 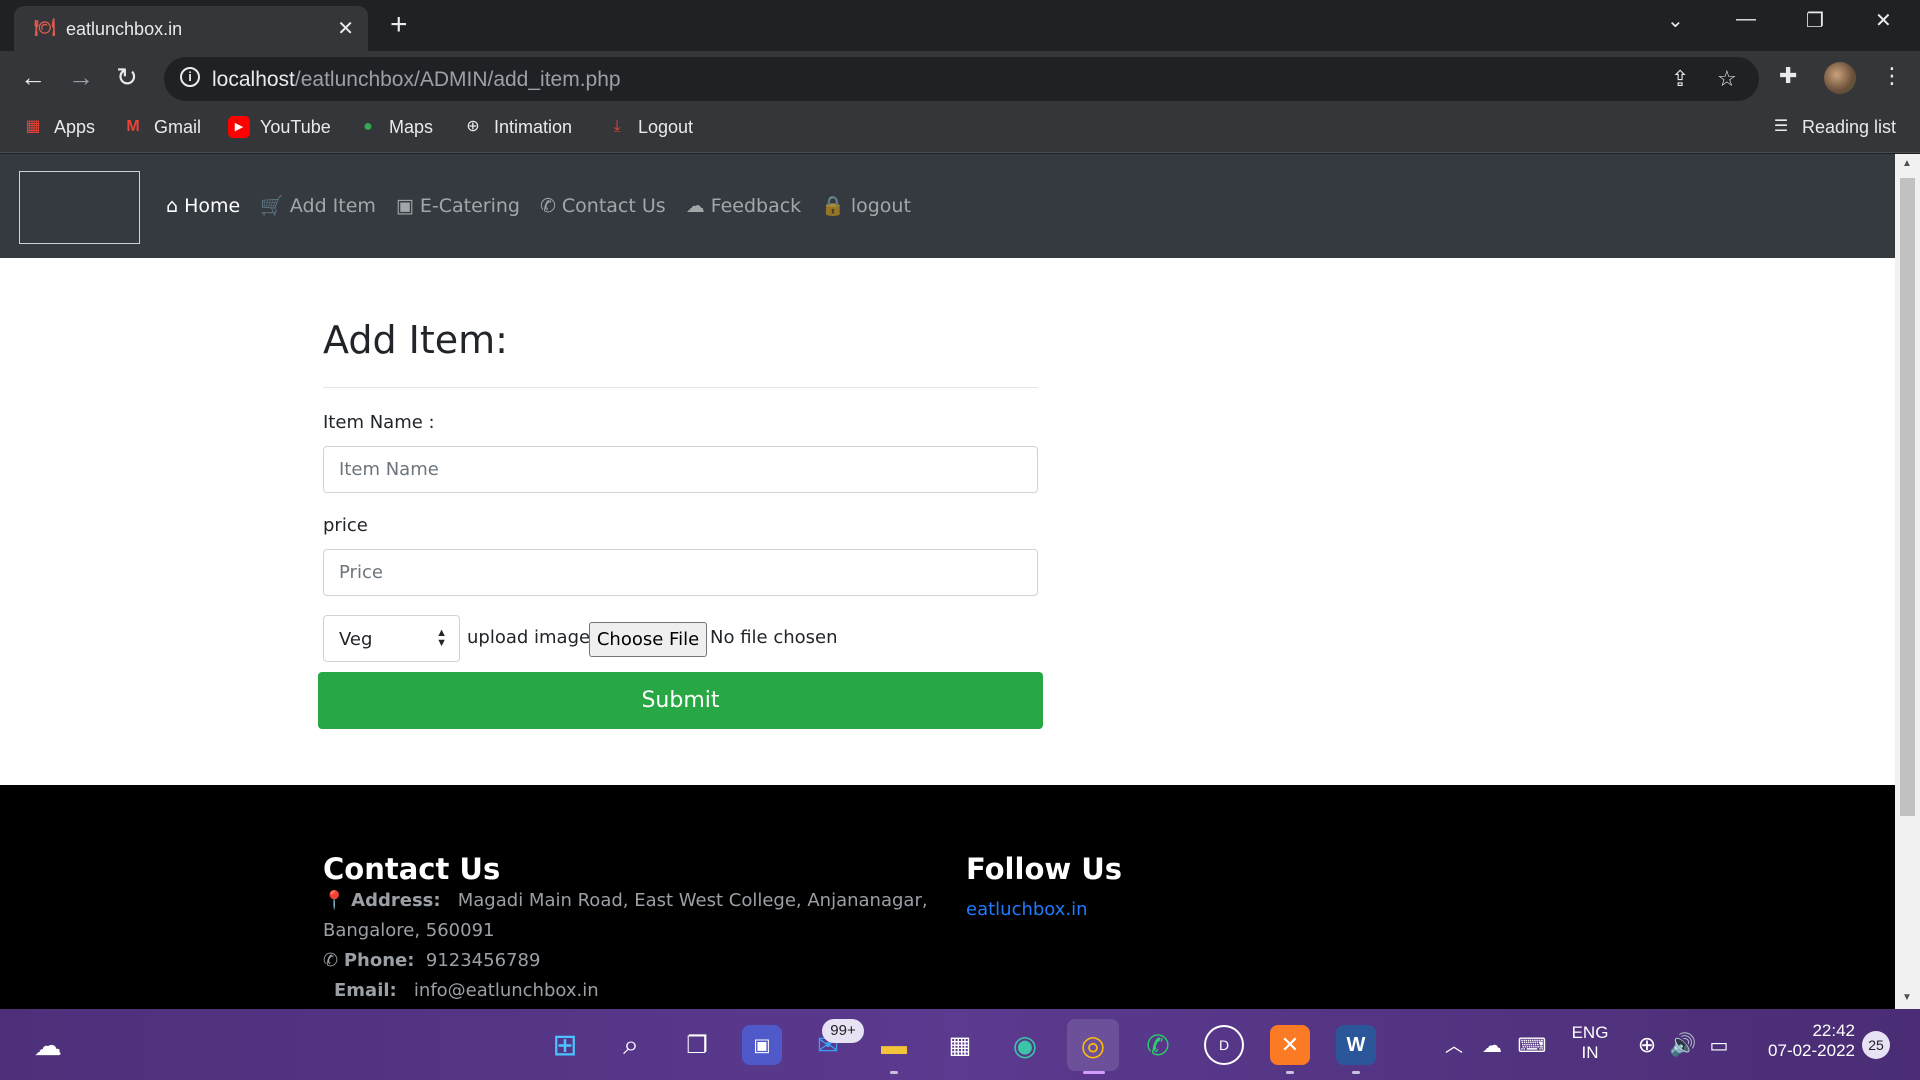 I want to click on back-arrow-icon: ←, so click(x=33, y=77).